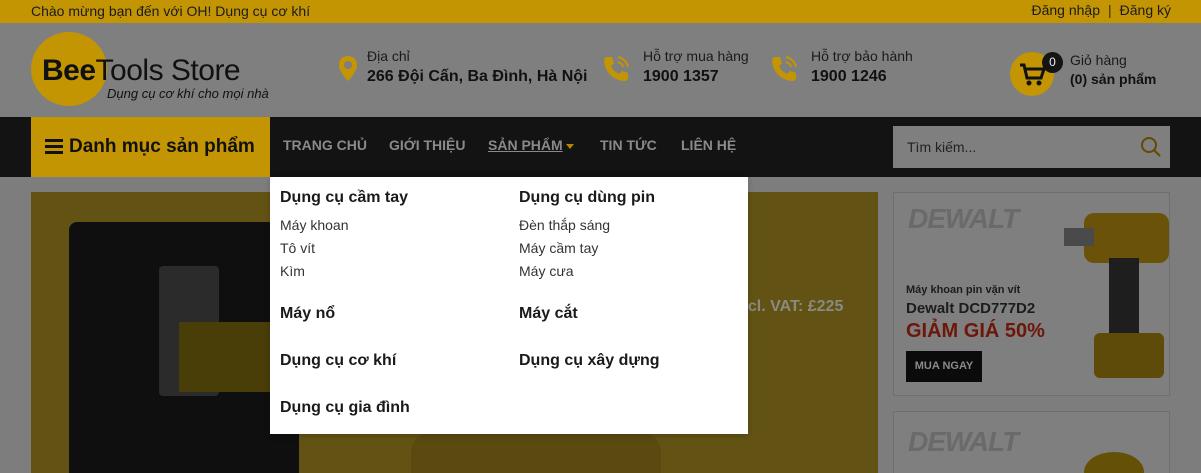  I want to click on side-promo-banner-2: DEWALT, so click(1031, 442).